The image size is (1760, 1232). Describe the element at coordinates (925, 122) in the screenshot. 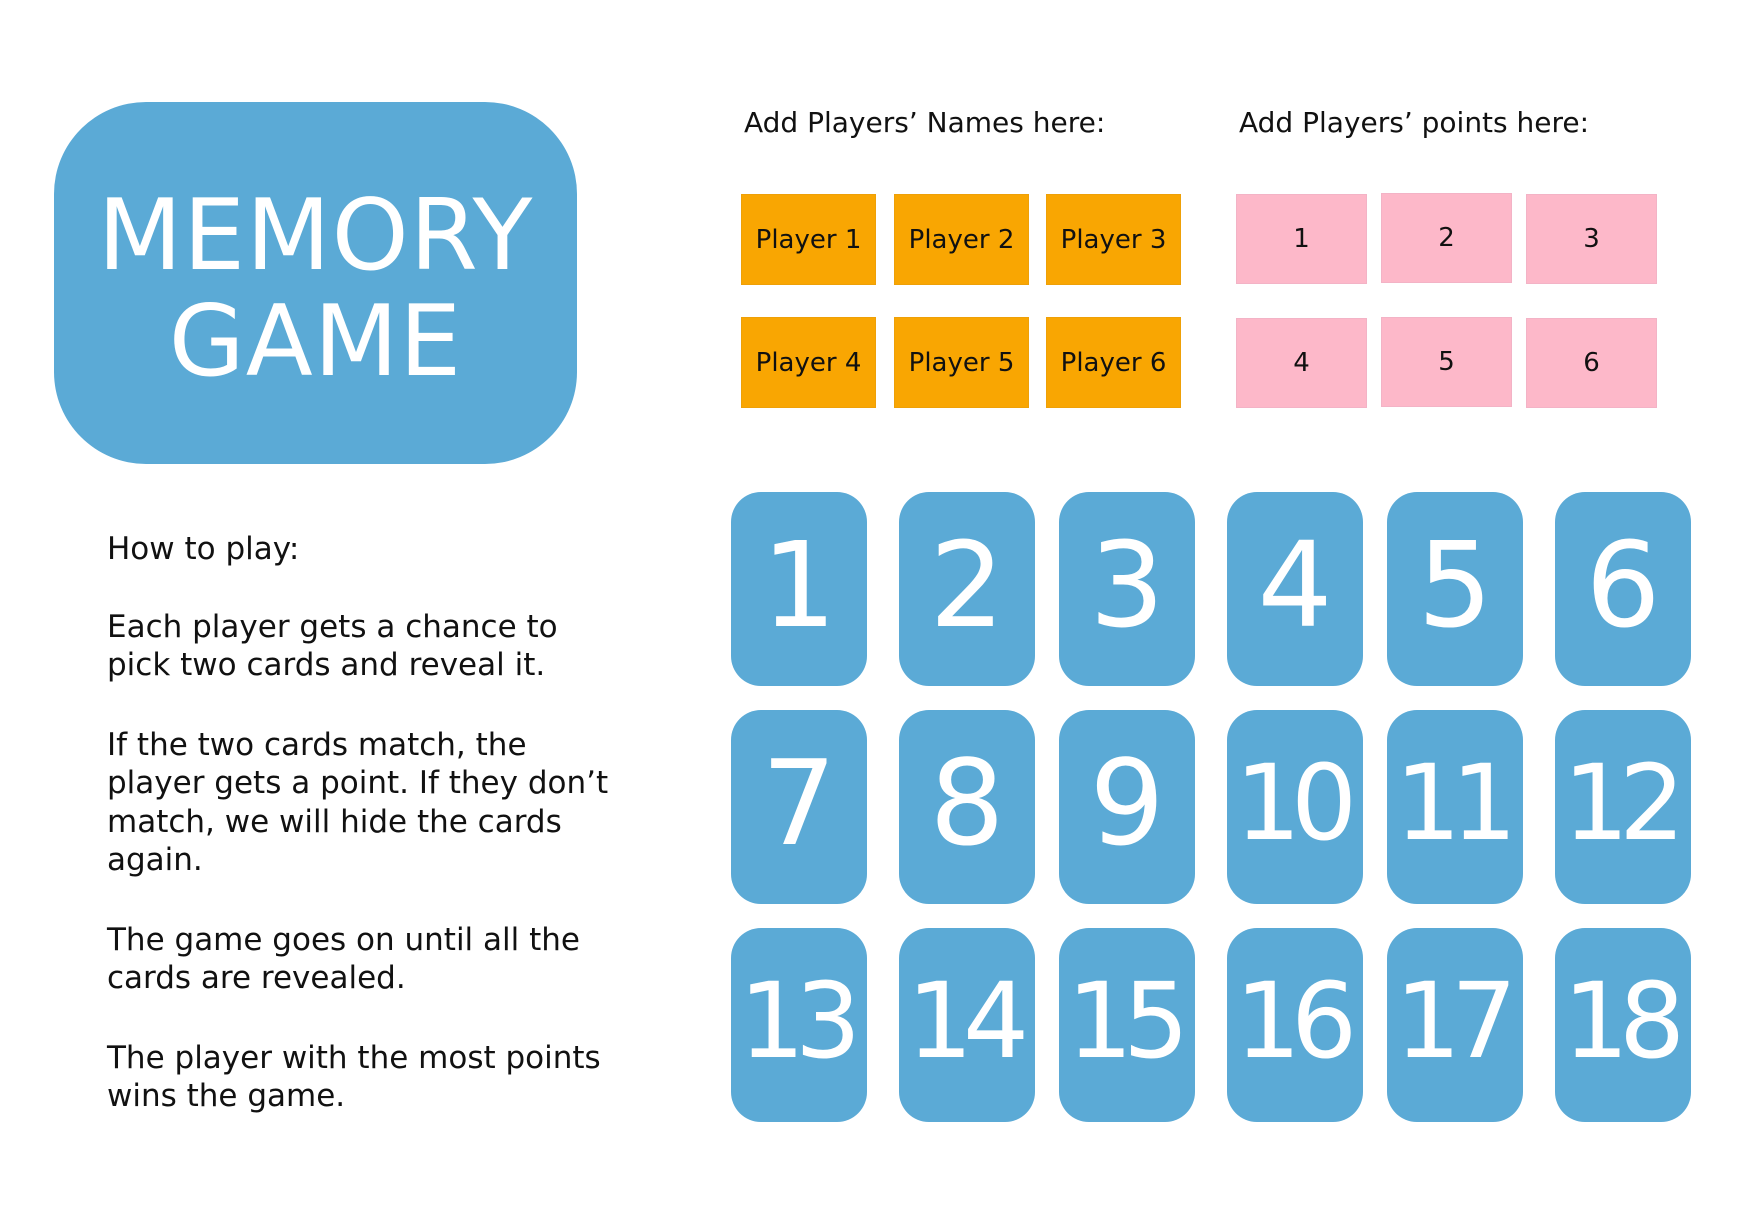

I see `player-names-header: Add Players’ Names here:` at that location.